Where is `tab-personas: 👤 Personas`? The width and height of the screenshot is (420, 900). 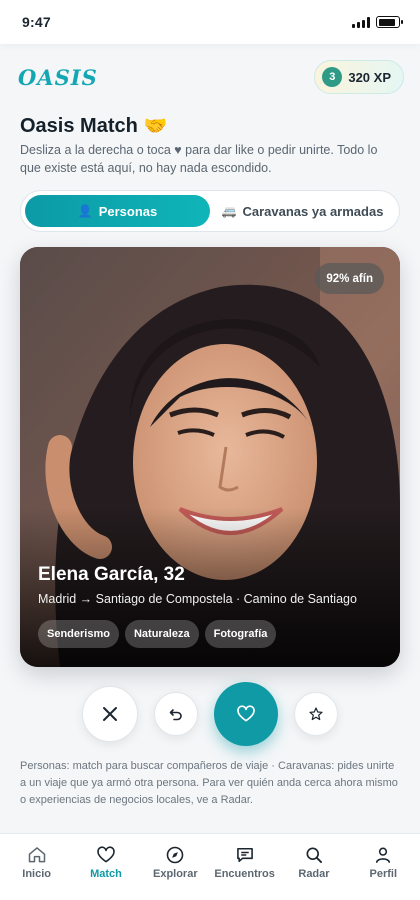 tab-personas: 👤 Personas is located at coordinates (117, 211).